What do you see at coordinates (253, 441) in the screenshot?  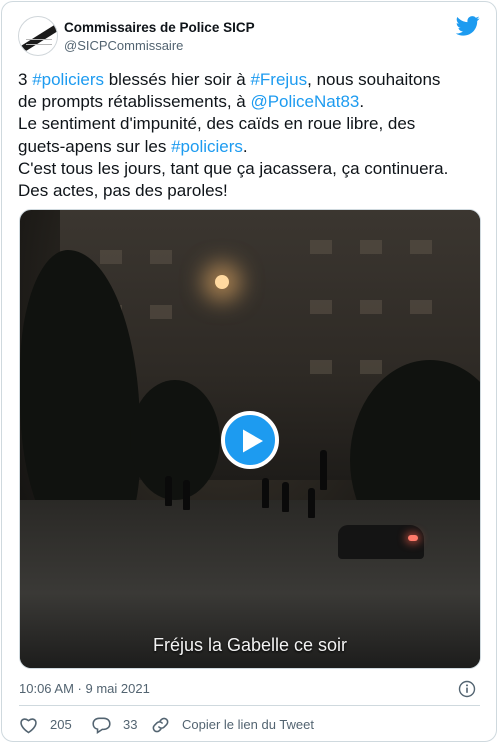 I see `play-icon` at bounding box center [253, 441].